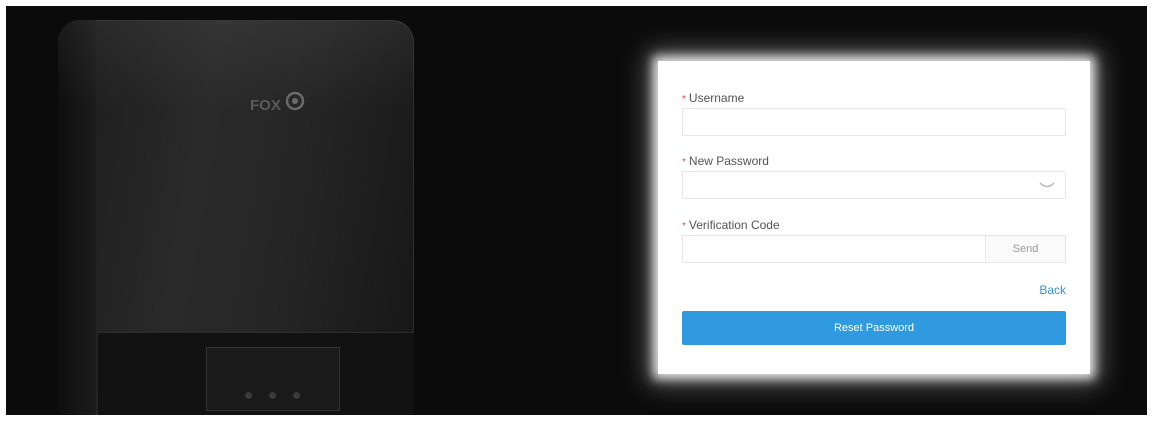 The height and width of the screenshot is (421, 1153). I want to click on eye-closed-icon, so click(1047, 185).